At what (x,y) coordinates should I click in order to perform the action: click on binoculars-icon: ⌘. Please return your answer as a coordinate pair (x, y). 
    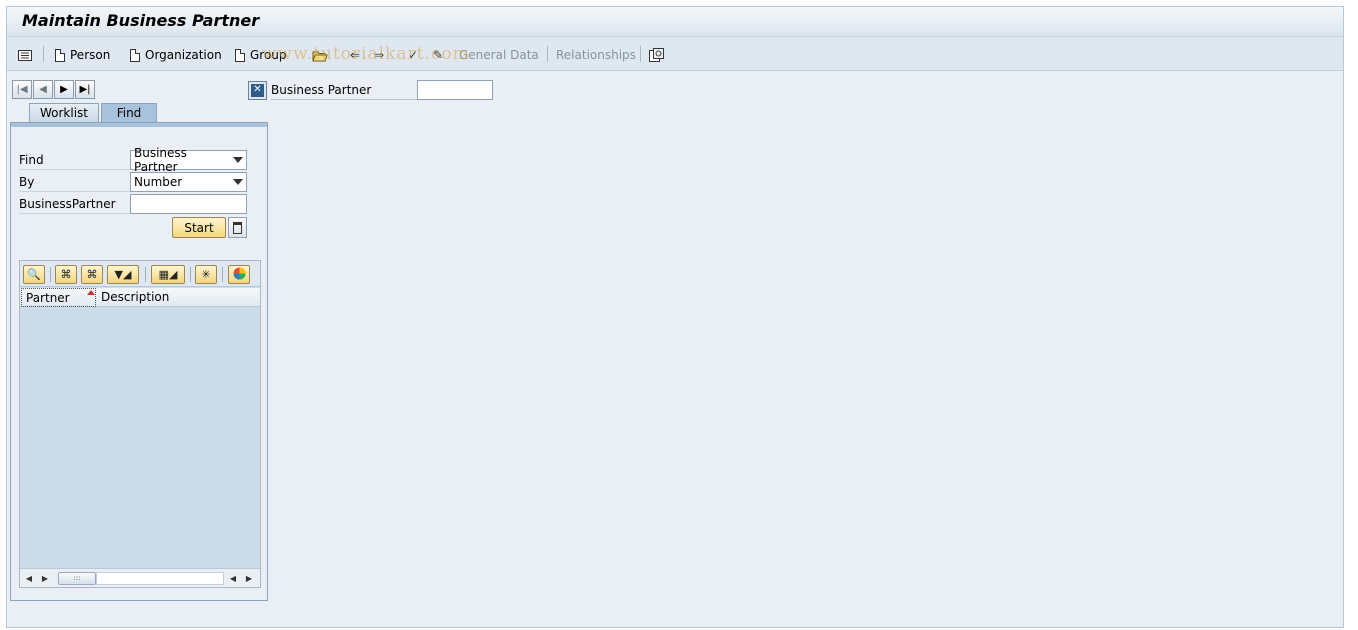
    Looking at the image, I should click on (66, 274).